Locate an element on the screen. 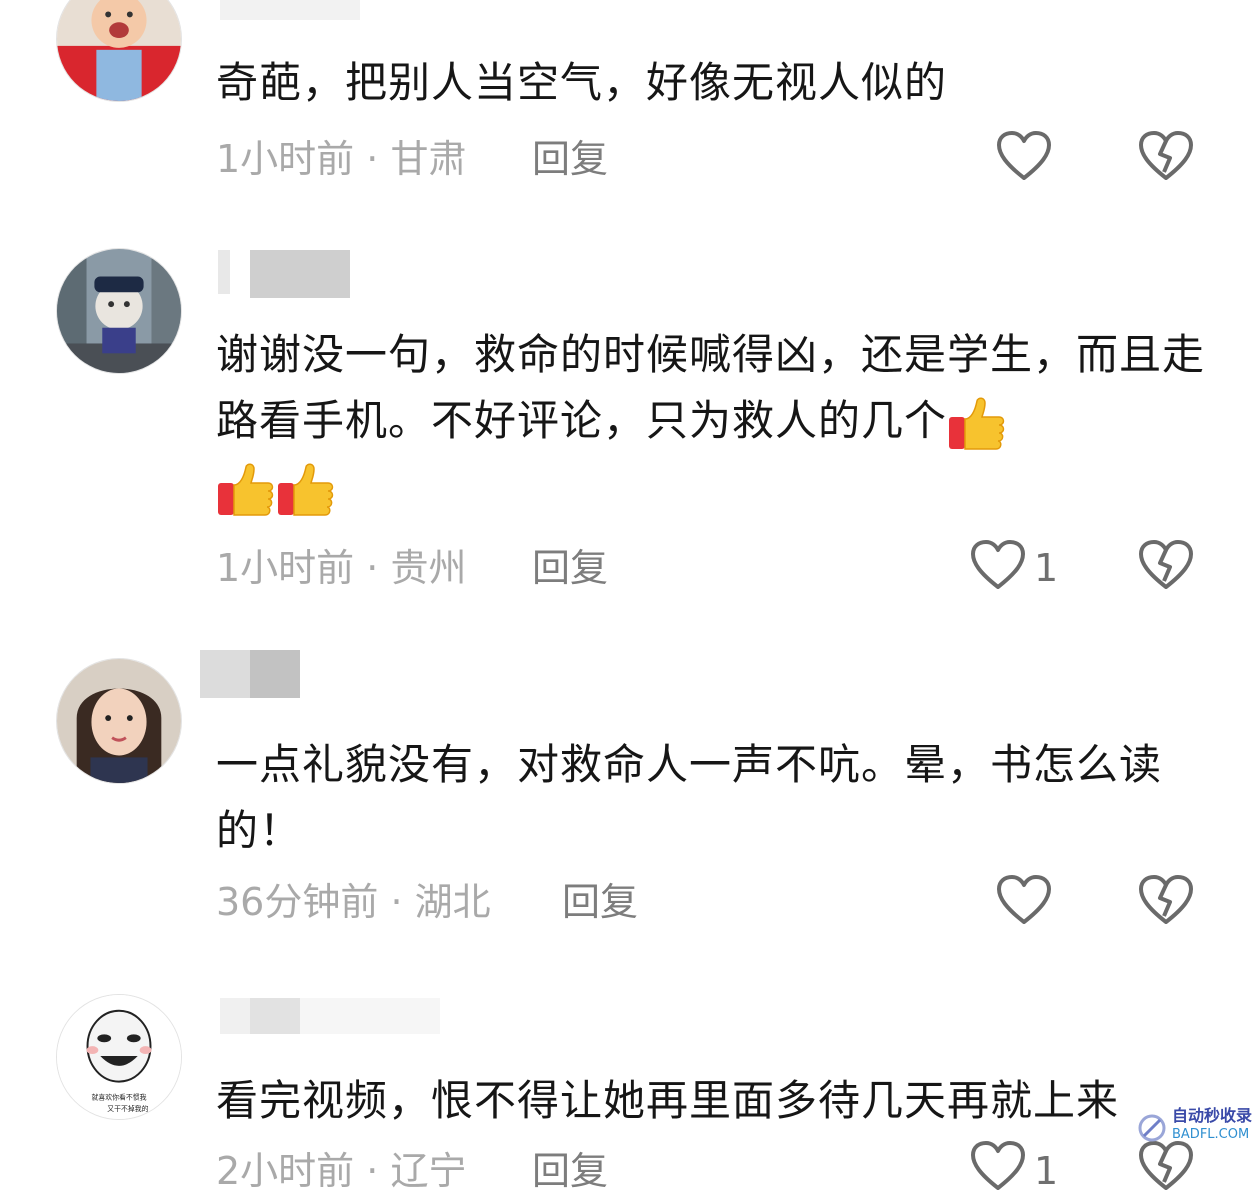 This screenshot has width=1260, height=1196. comment-meta: 1小时前 · 贵州 is located at coordinates (341, 568).